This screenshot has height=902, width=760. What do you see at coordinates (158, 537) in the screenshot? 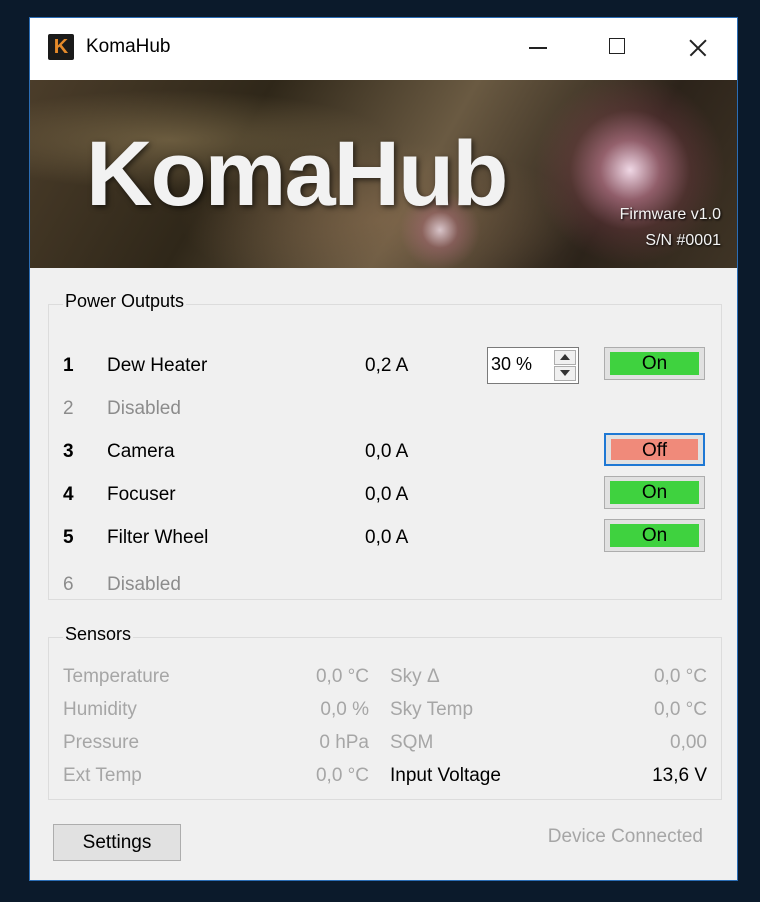
I see `output-name: Filter Wheel` at bounding box center [158, 537].